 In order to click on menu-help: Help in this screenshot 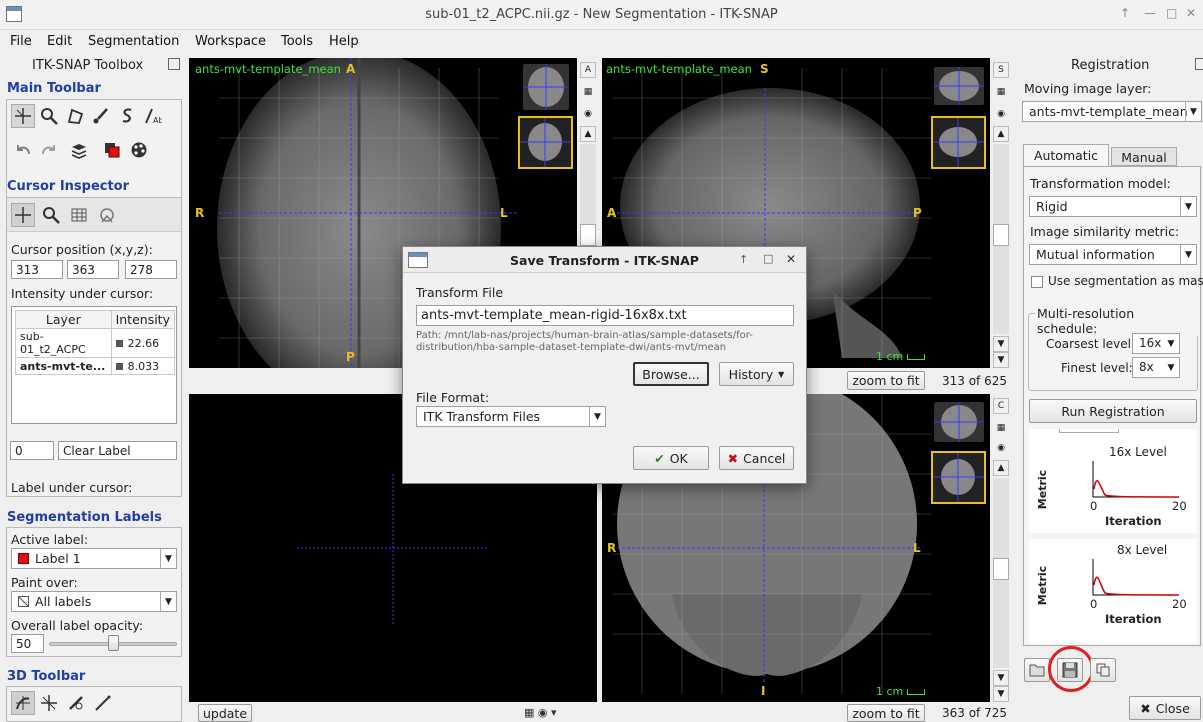, I will do `click(344, 41)`.